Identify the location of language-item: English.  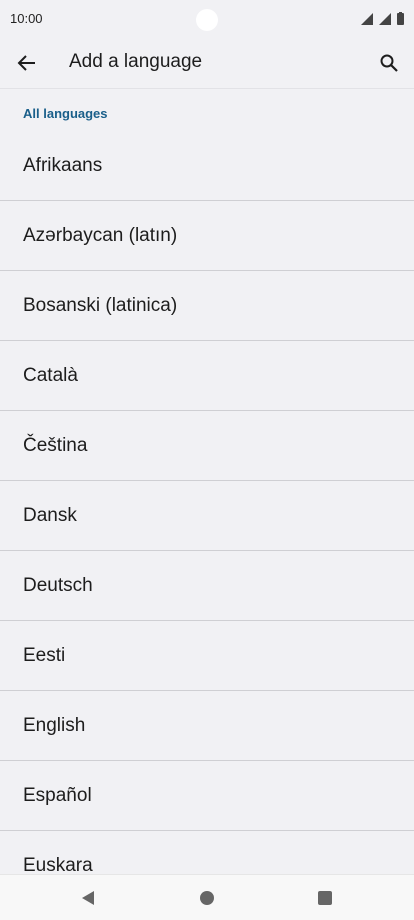
(207, 726).